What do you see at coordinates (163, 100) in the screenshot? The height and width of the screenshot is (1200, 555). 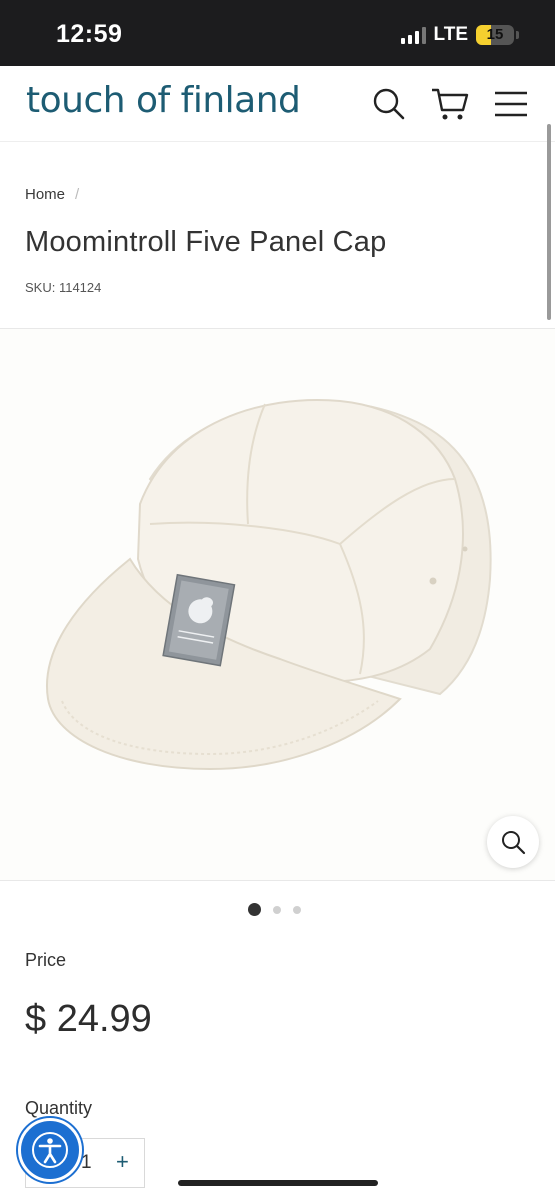 I see `site-logo: touch of finland` at bounding box center [163, 100].